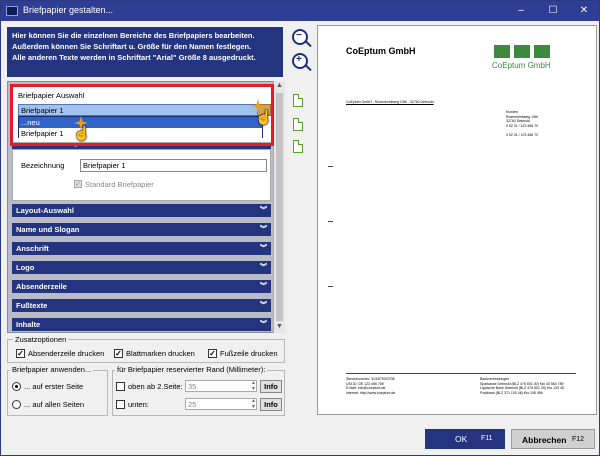  What do you see at coordinates (57, 393) in the screenshot?
I see `anwenden-group` at bounding box center [57, 393].